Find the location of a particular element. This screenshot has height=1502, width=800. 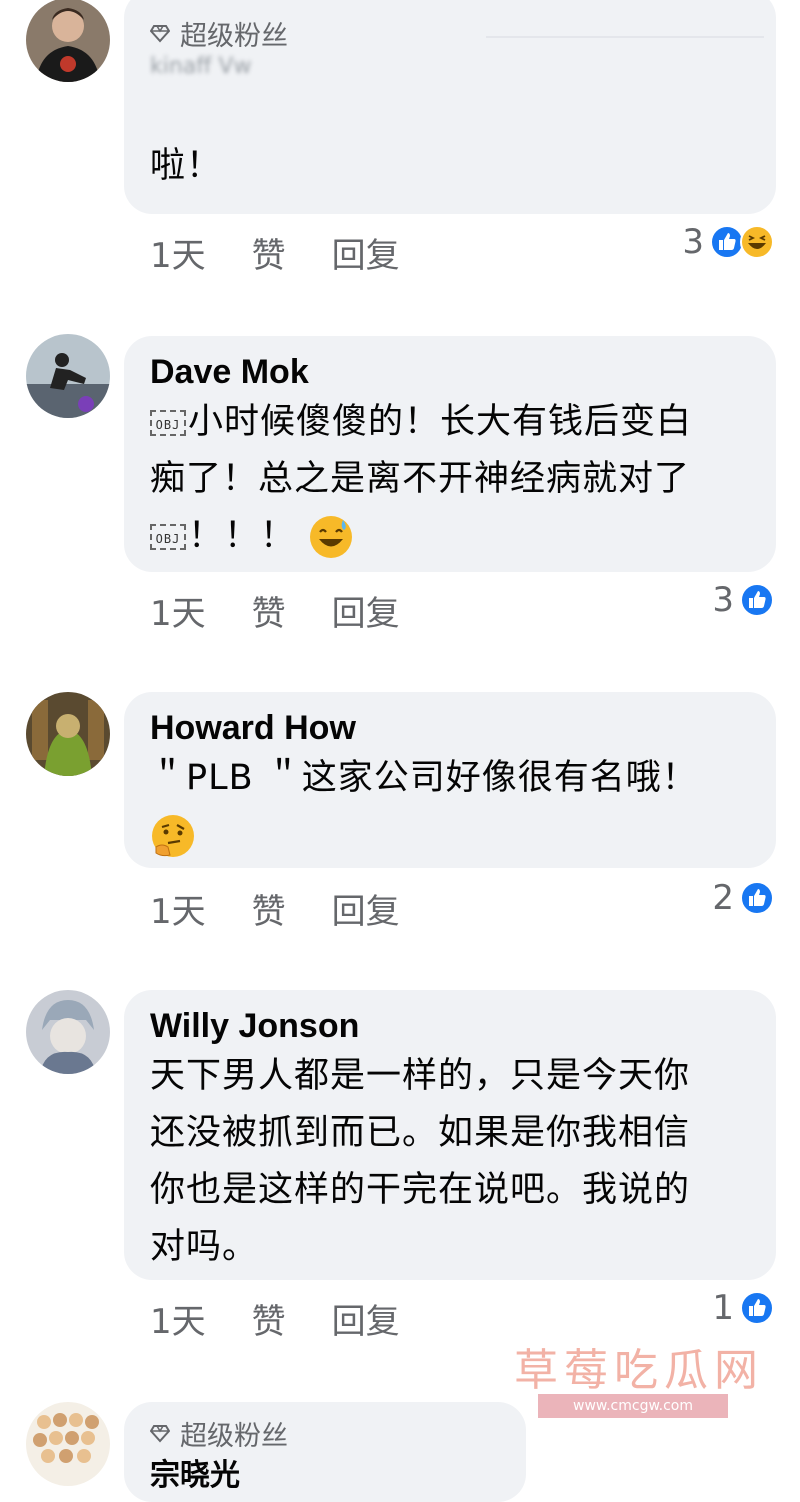

comment-line: 对吗。 is located at coordinates (204, 1247).